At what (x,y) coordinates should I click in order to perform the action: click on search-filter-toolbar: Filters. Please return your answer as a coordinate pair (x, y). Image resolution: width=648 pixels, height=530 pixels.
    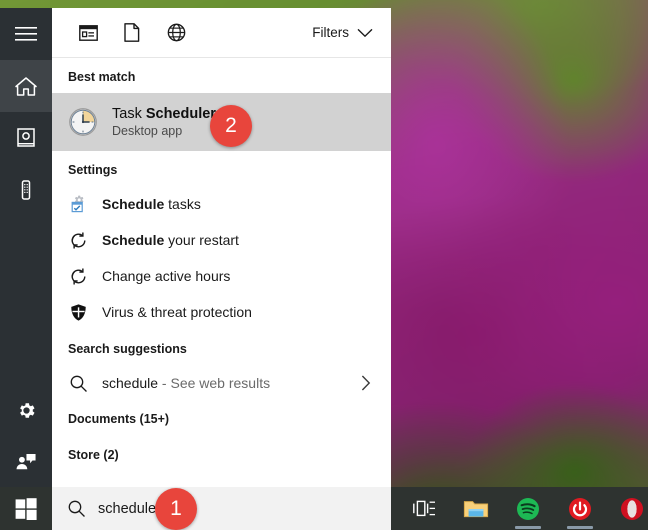
    Looking at the image, I should click on (221, 33).